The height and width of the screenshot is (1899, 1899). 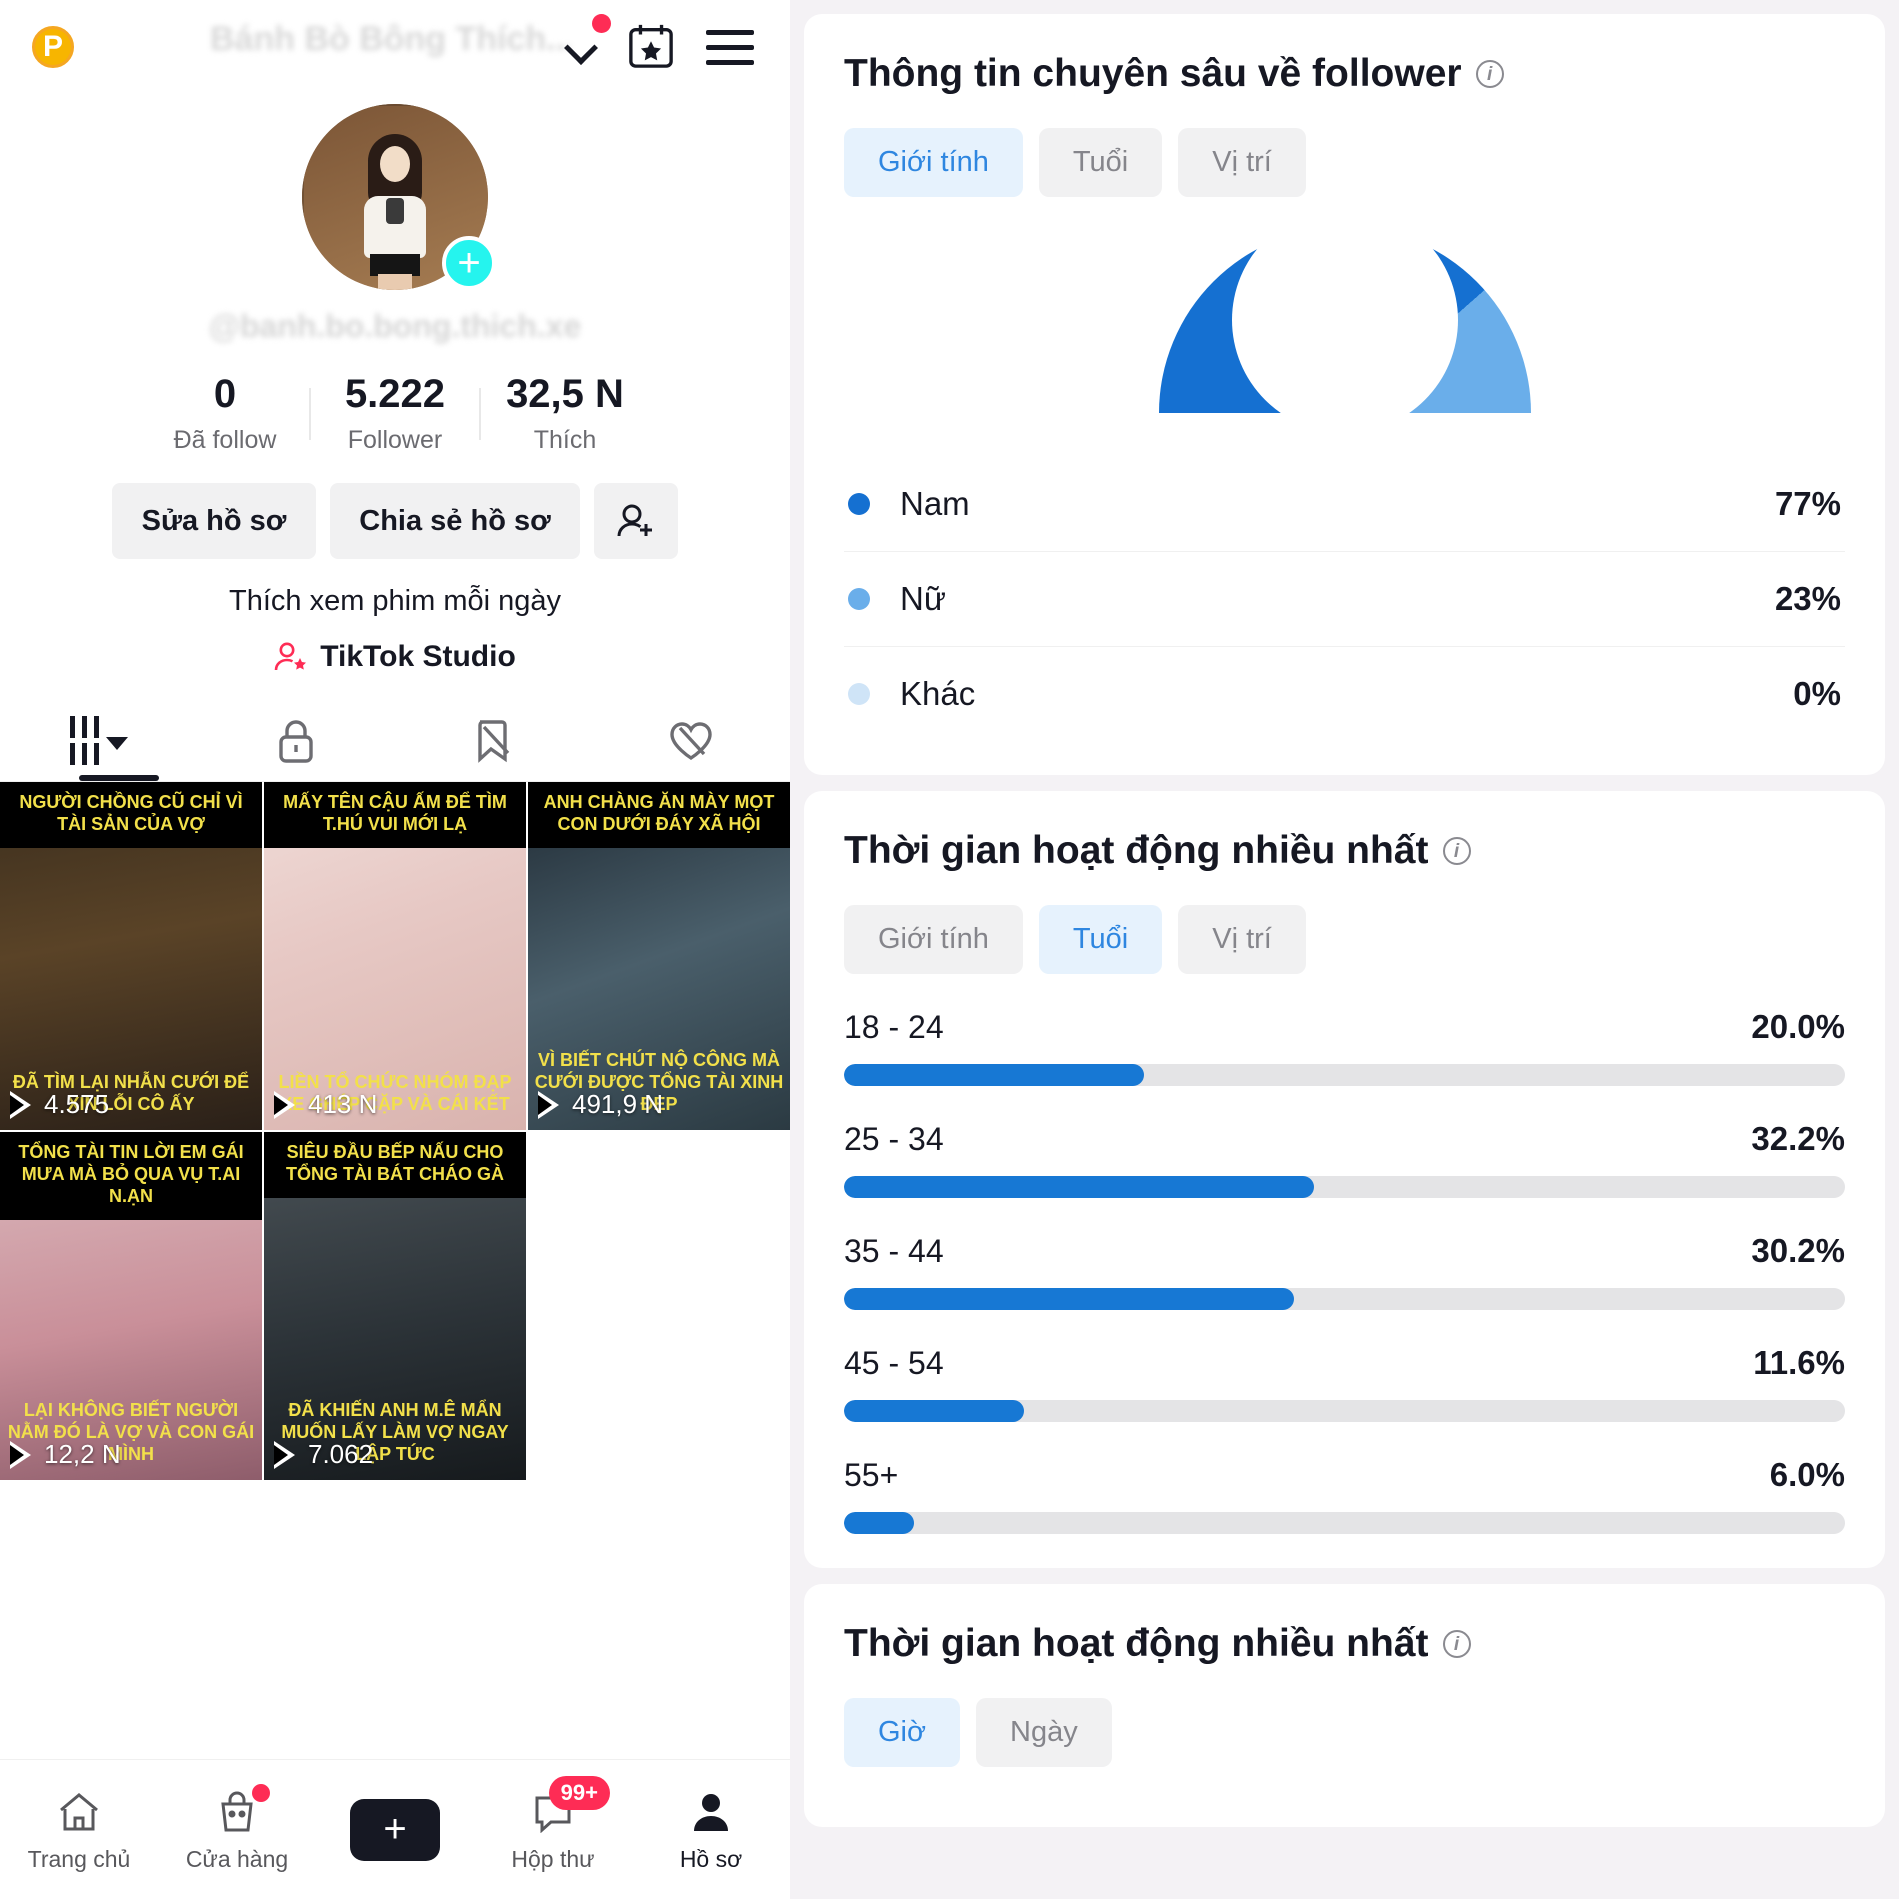 What do you see at coordinates (79, 1812) in the screenshot?
I see `home-icon` at bounding box center [79, 1812].